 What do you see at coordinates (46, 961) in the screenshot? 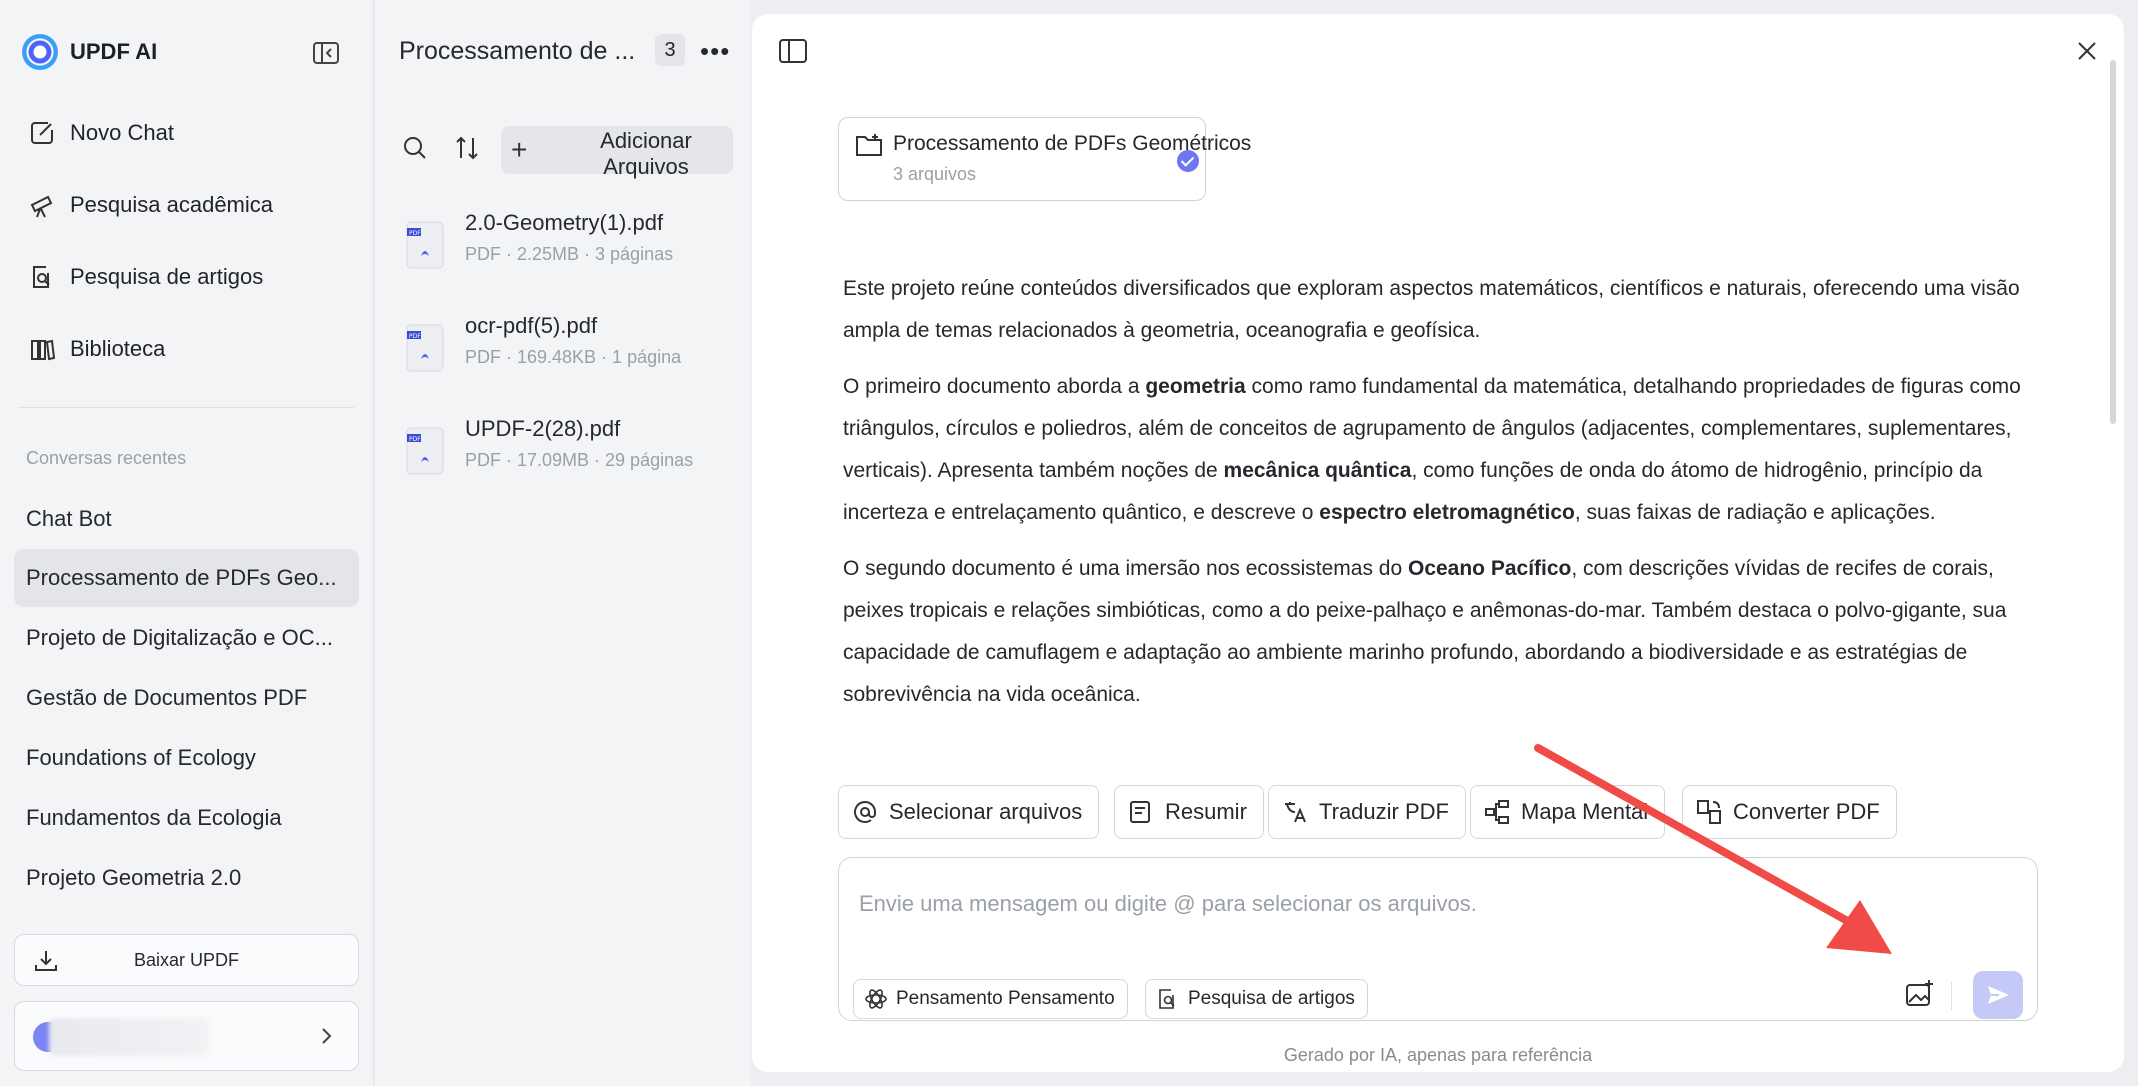
I see `download-icon` at bounding box center [46, 961].